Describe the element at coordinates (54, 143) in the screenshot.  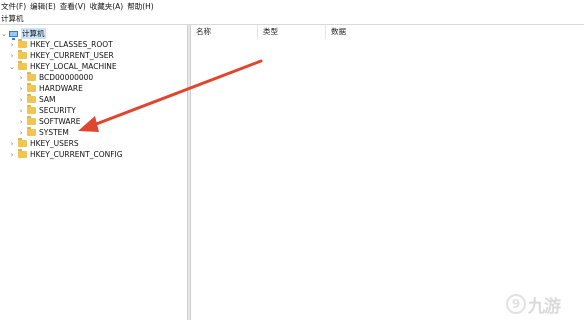
I see `tree-item-label: HKEY_USERS` at that location.